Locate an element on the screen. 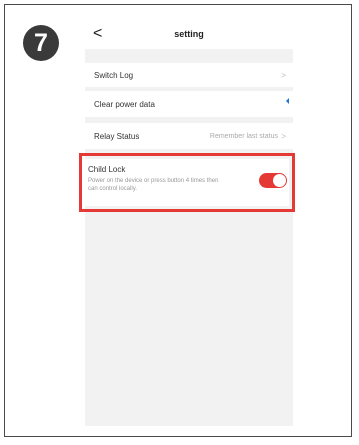 Image resolution: width=359 pixels, height=445 pixels. page-title: setting is located at coordinates (189, 34).